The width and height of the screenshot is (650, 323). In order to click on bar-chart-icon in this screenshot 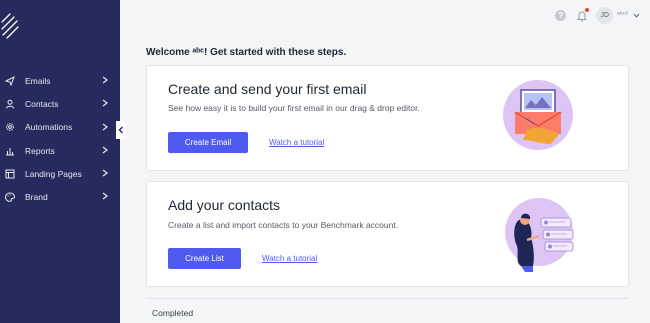, I will do `click(10, 151)`.